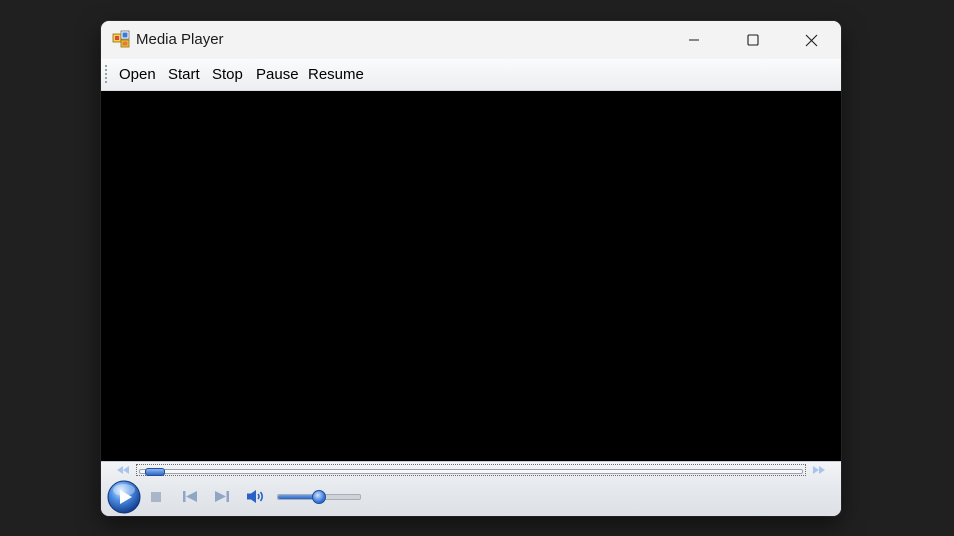 The image size is (954, 536). Describe the element at coordinates (227, 74) in the screenshot. I see `menu-item-stop: Stop` at that location.